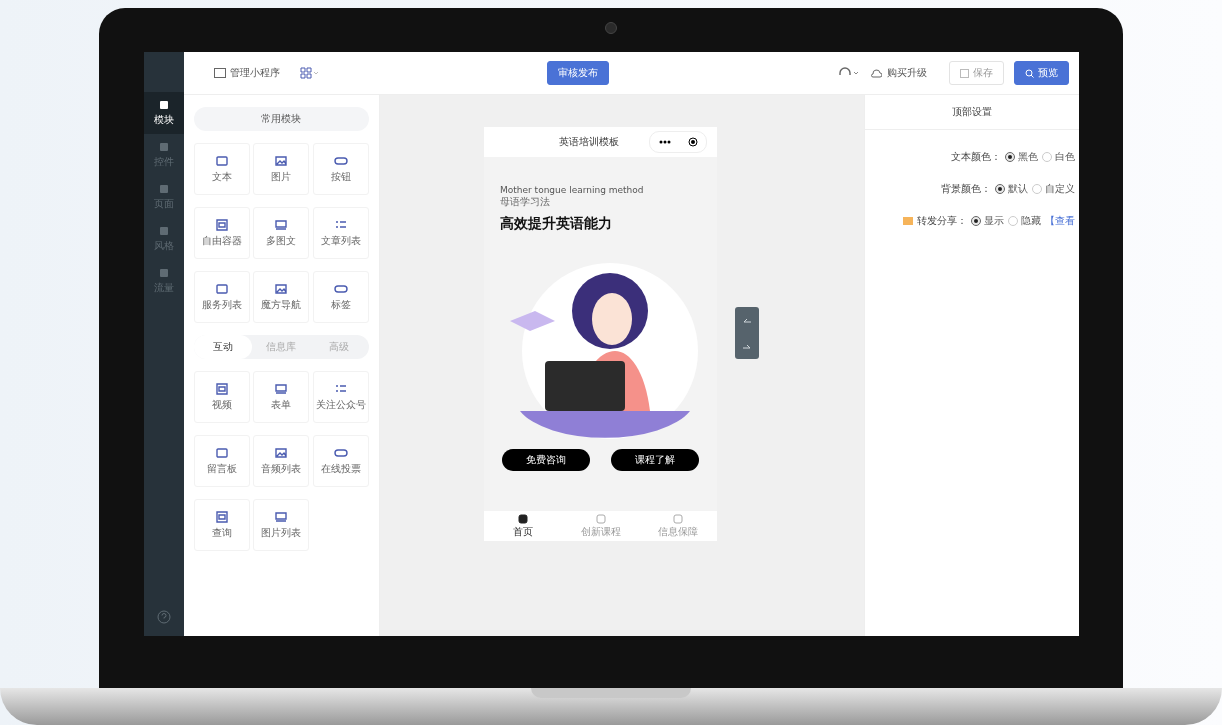 Image resolution: width=1222 pixels, height=725 pixels. Describe the element at coordinates (221, 304) in the screenshot. I see `module-label: 服务列表` at that location.